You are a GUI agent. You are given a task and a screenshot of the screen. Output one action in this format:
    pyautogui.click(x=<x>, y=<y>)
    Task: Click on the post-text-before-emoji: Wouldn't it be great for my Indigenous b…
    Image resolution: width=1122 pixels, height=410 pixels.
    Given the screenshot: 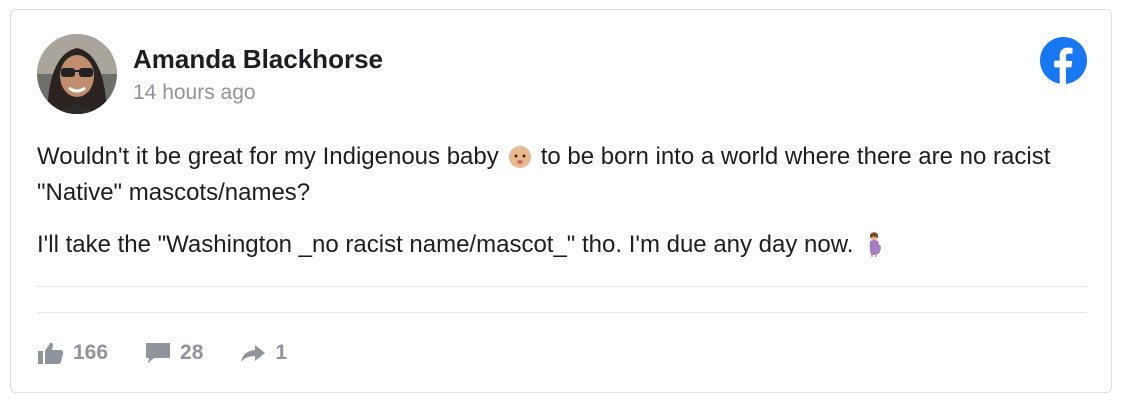 What is the action you would take?
    pyautogui.click(x=268, y=156)
    